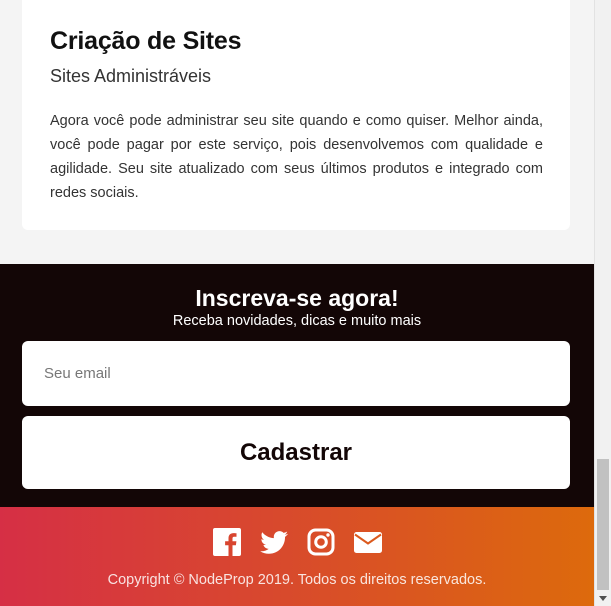  What do you see at coordinates (146, 41) in the screenshot?
I see `service-card-title: Criação de Sites` at bounding box center [146, 41].